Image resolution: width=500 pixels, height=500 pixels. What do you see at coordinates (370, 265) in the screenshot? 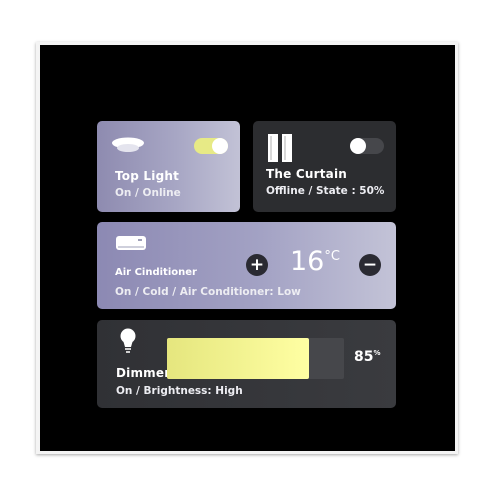
I see `temperature-decrease-button: −` at bounding box center [370, 265].